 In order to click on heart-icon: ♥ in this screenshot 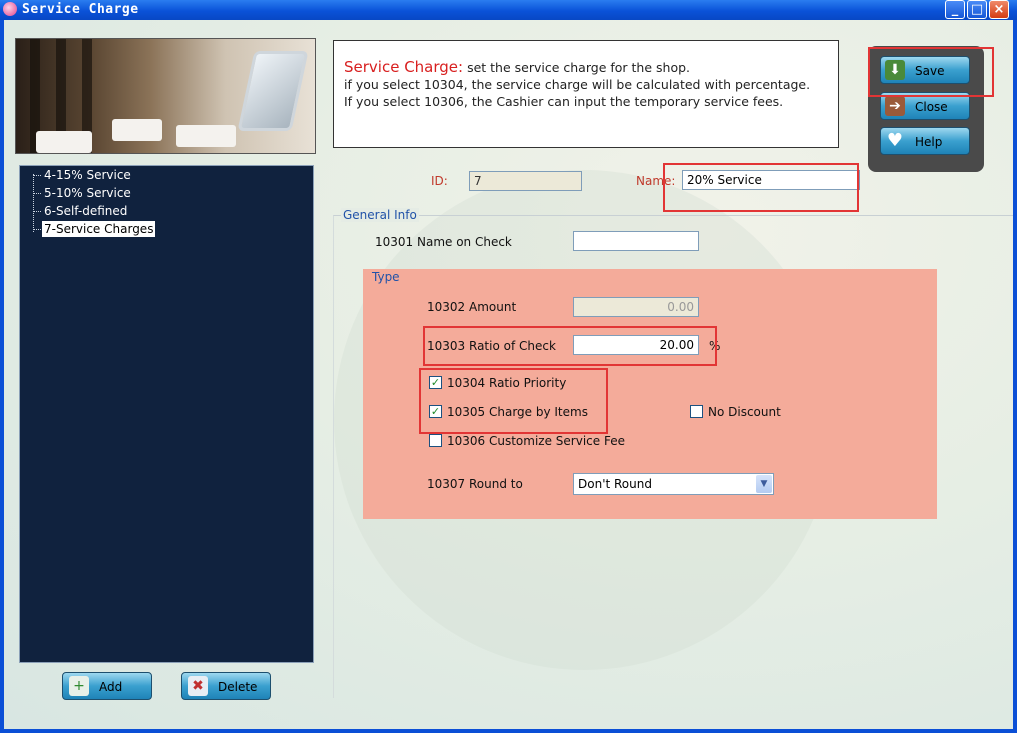, I will do `click(895, 140)`.